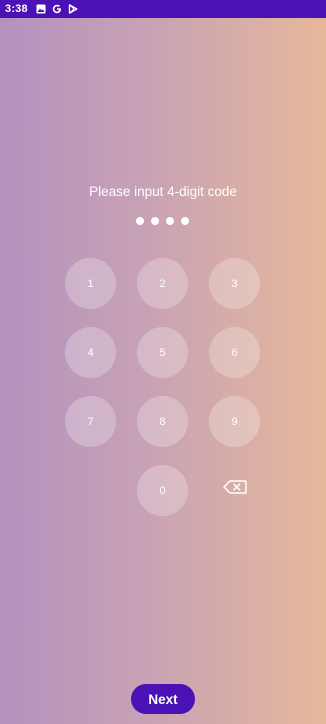 The image size is (326, 724). What do you see at coordinates (162, 490) in the screenshot?
I see `key-0: 0` at bounding box center [162, 490].